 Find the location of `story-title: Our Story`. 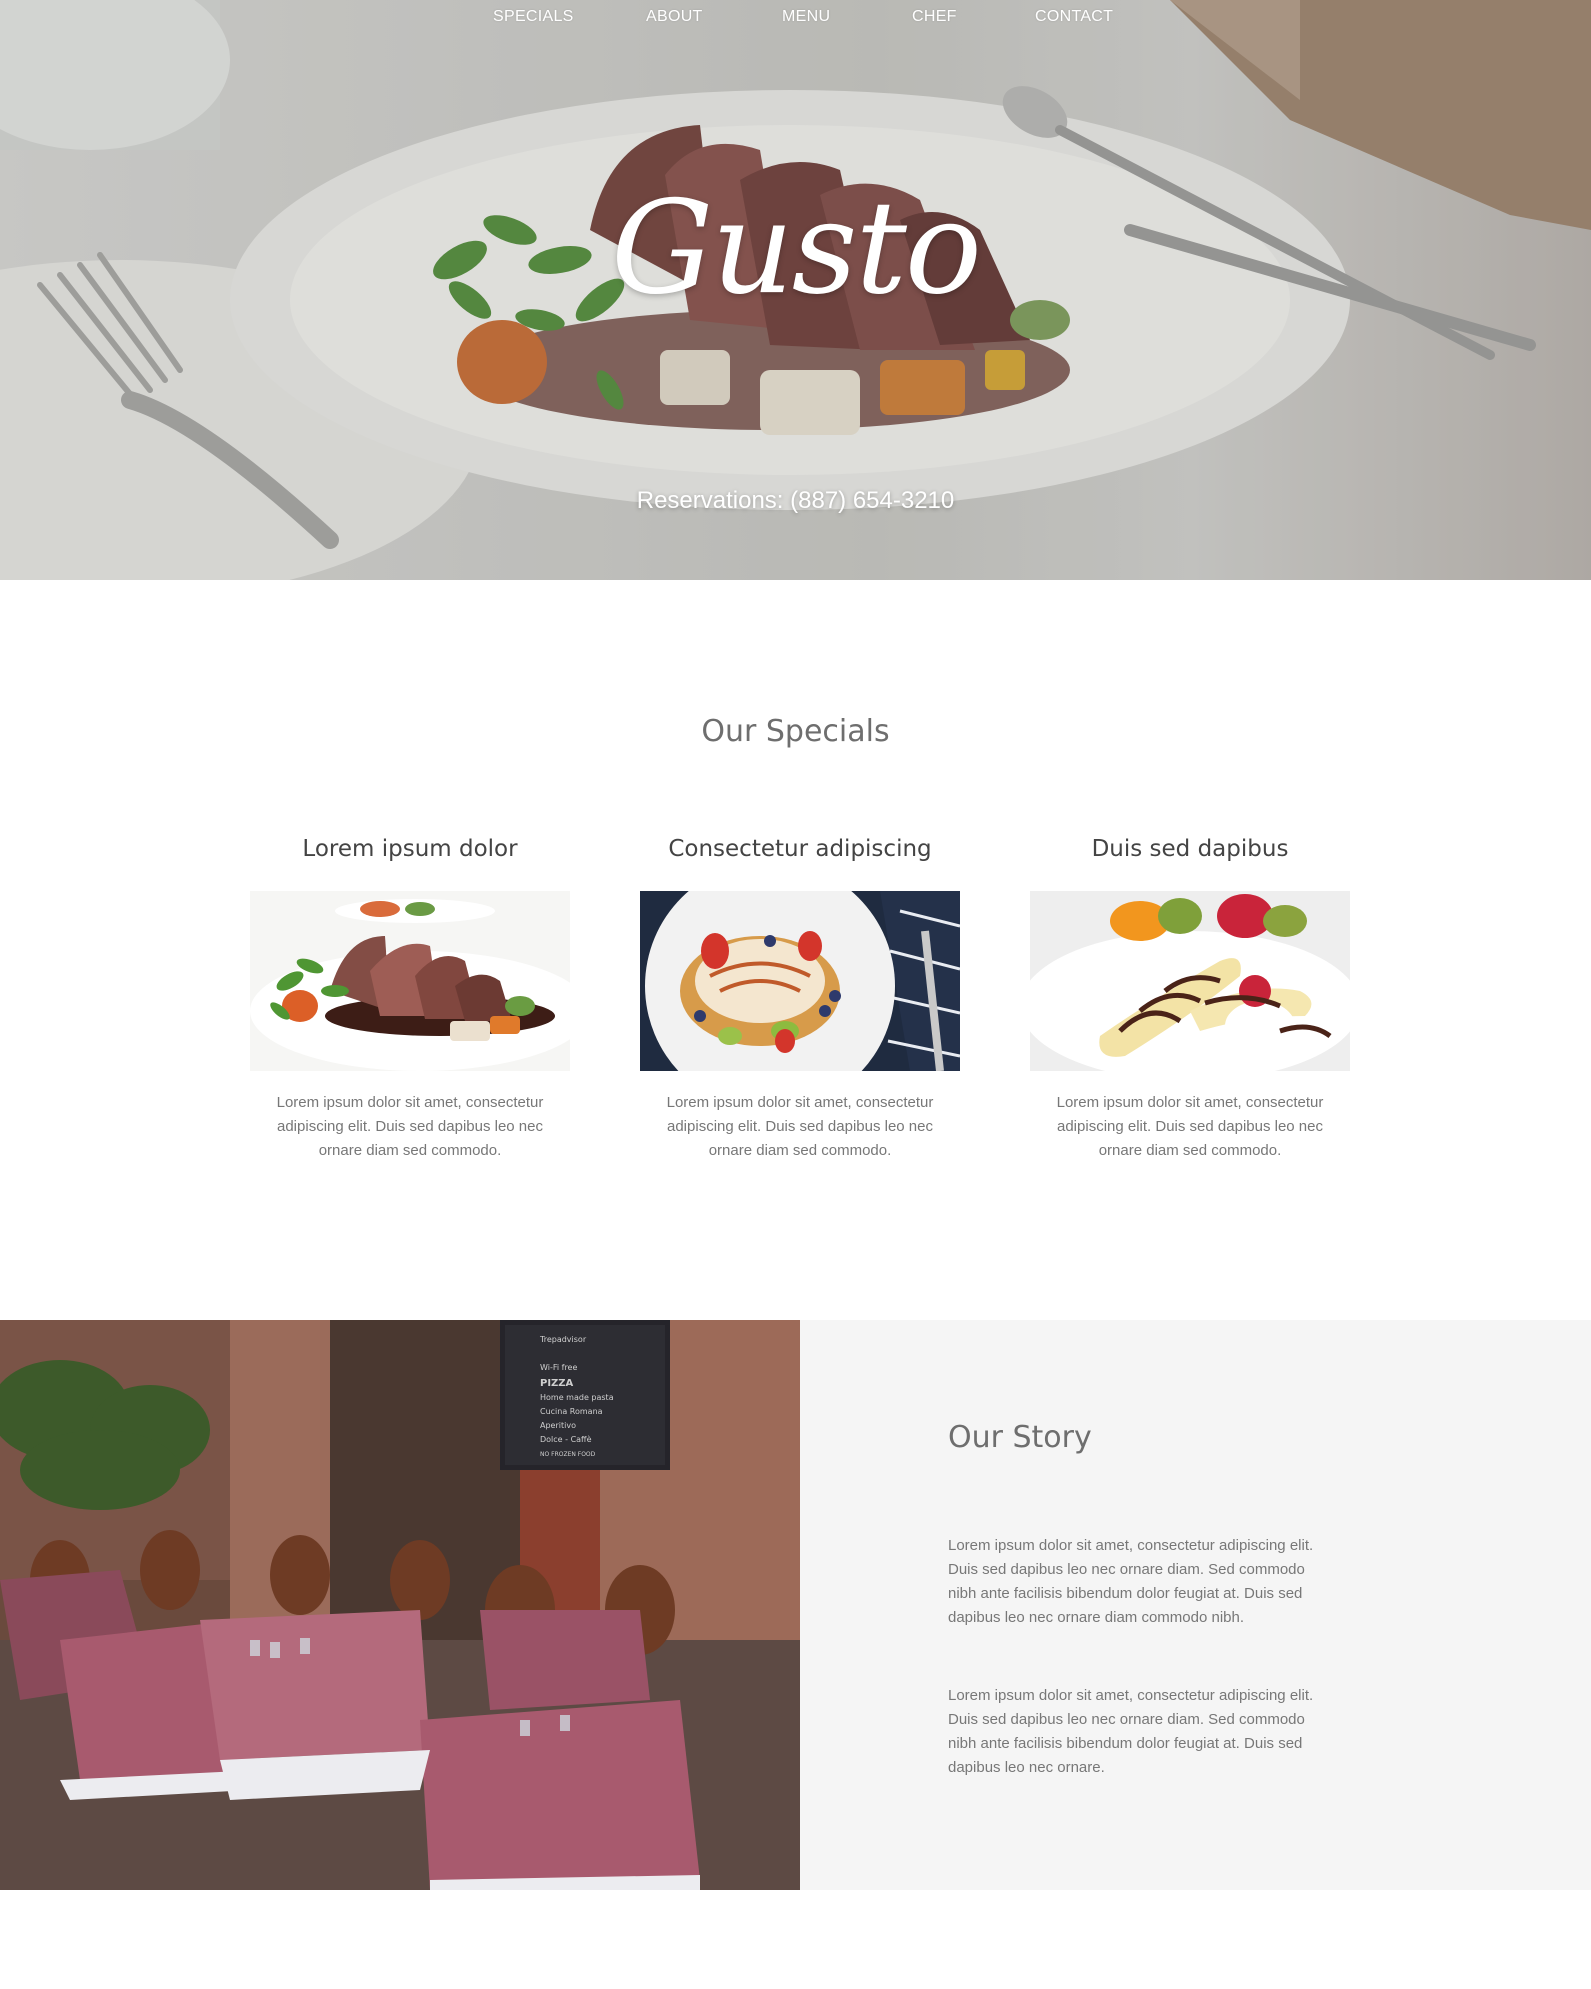

story-title: Our Story is located at coordinates (1020, 1437).